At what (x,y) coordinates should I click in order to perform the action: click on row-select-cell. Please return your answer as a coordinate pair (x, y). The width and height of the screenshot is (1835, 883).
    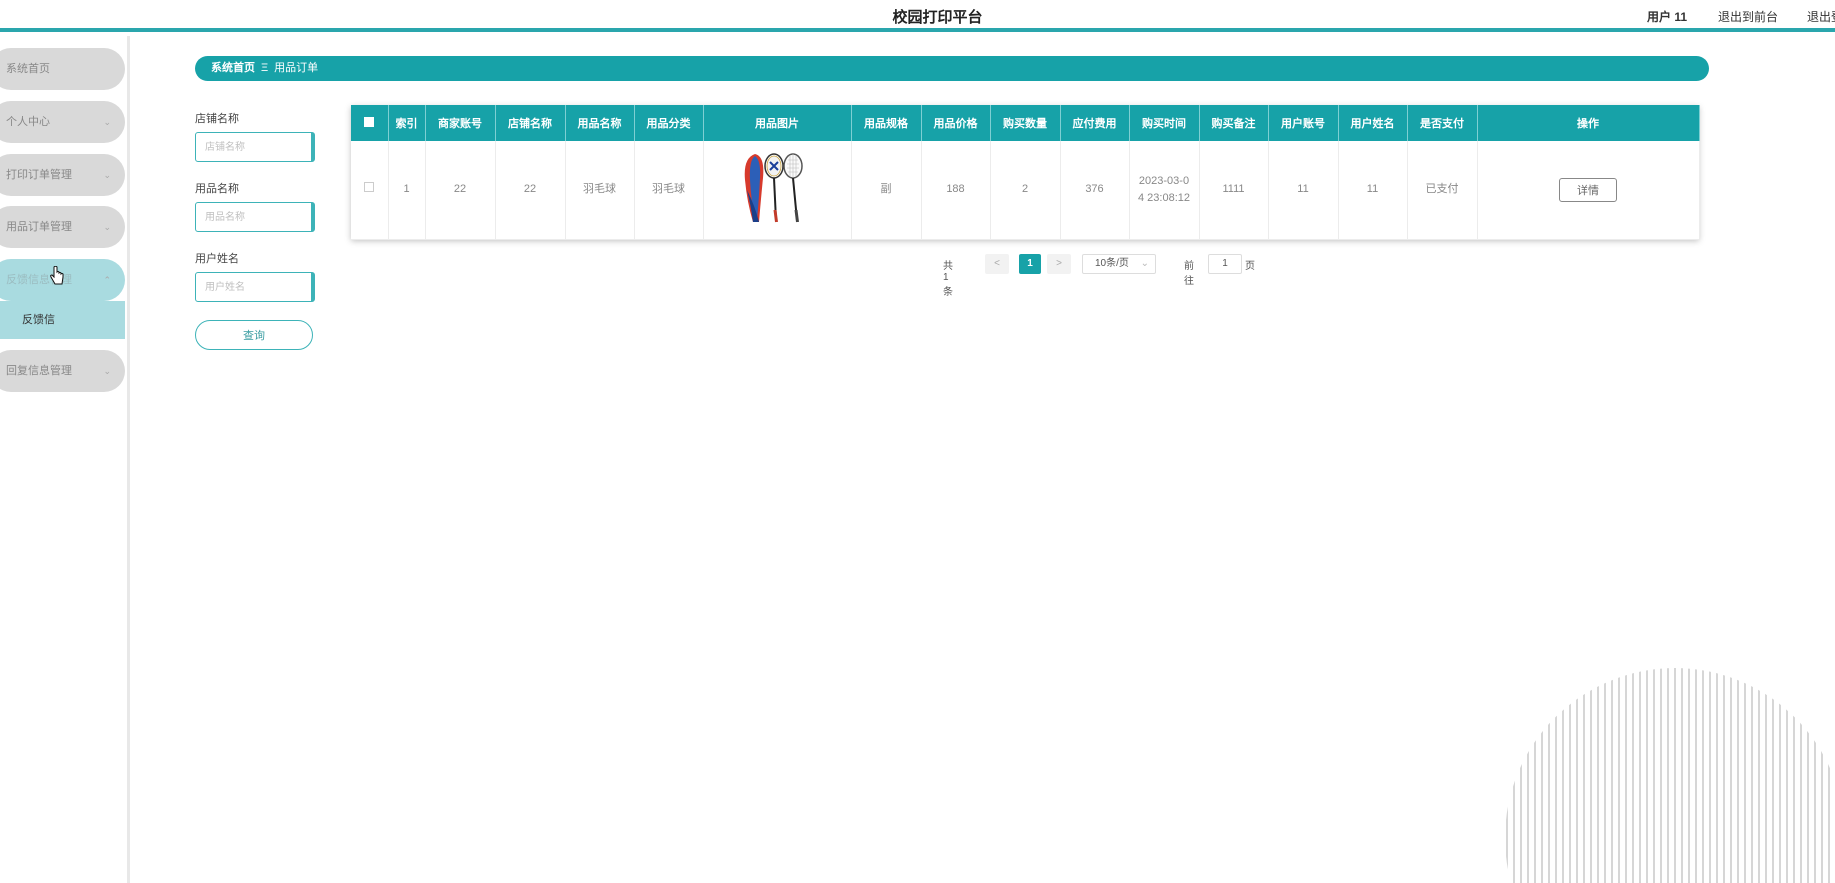
    Looking at the image, I should click on (370, 190).